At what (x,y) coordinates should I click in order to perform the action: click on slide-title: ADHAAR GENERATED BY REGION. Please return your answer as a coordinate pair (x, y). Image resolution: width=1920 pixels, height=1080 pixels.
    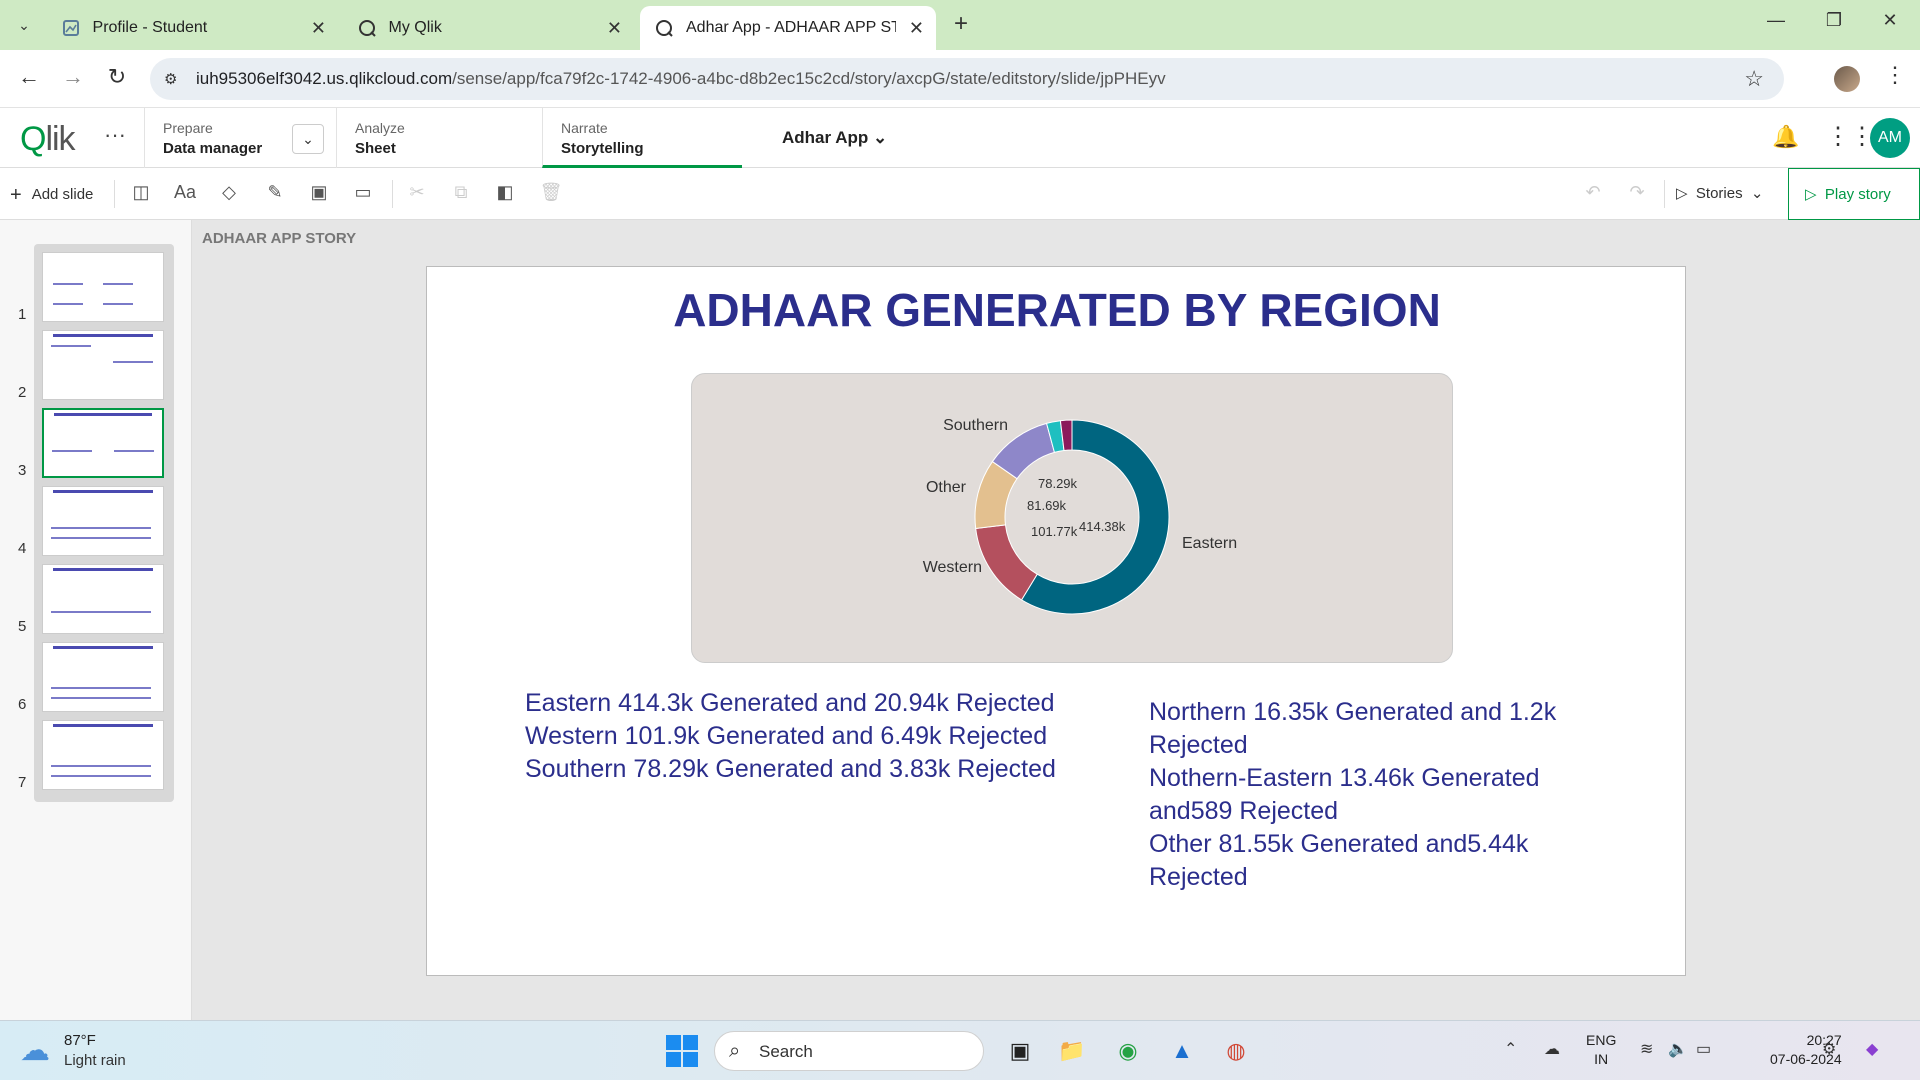
    Looking at the image, I should click on (1057, 310).